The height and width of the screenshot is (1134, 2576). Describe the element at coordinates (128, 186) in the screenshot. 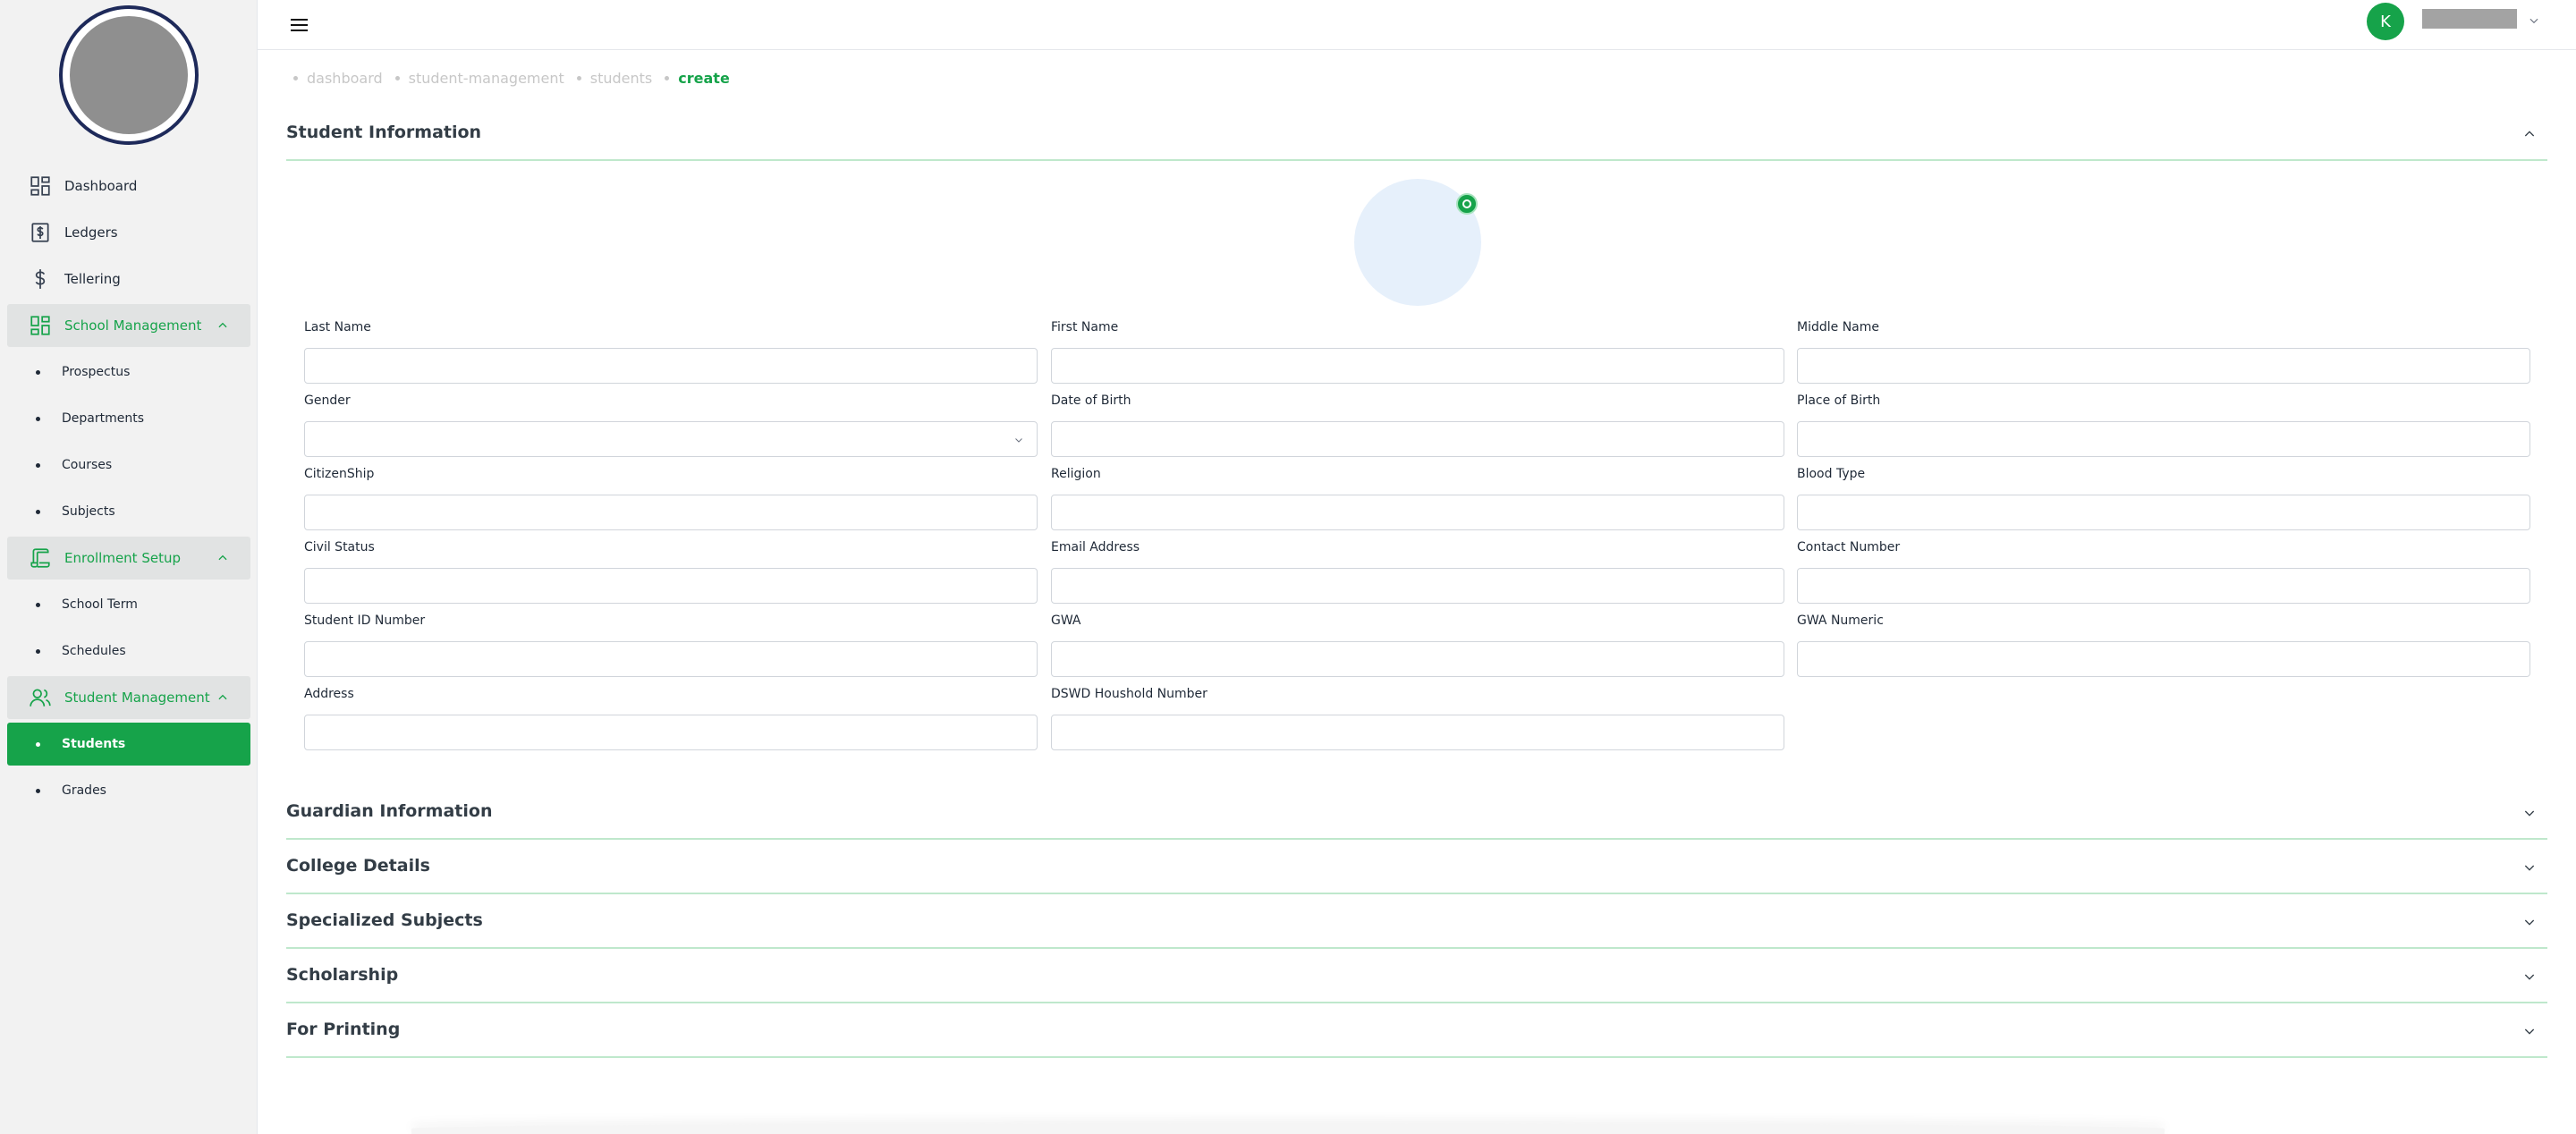

I see `sidebar-item-dashboard: Dashboard` at that location.